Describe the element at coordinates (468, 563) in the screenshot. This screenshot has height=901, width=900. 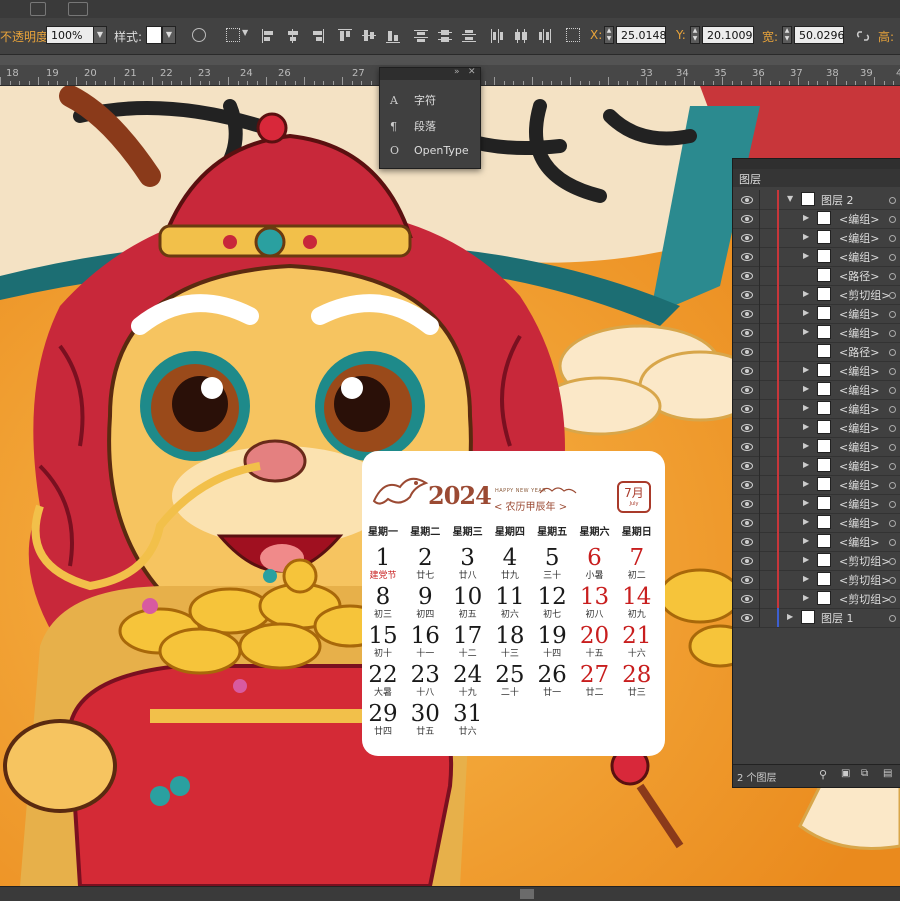
I see `calendar-day: 3 廿八` at that location.